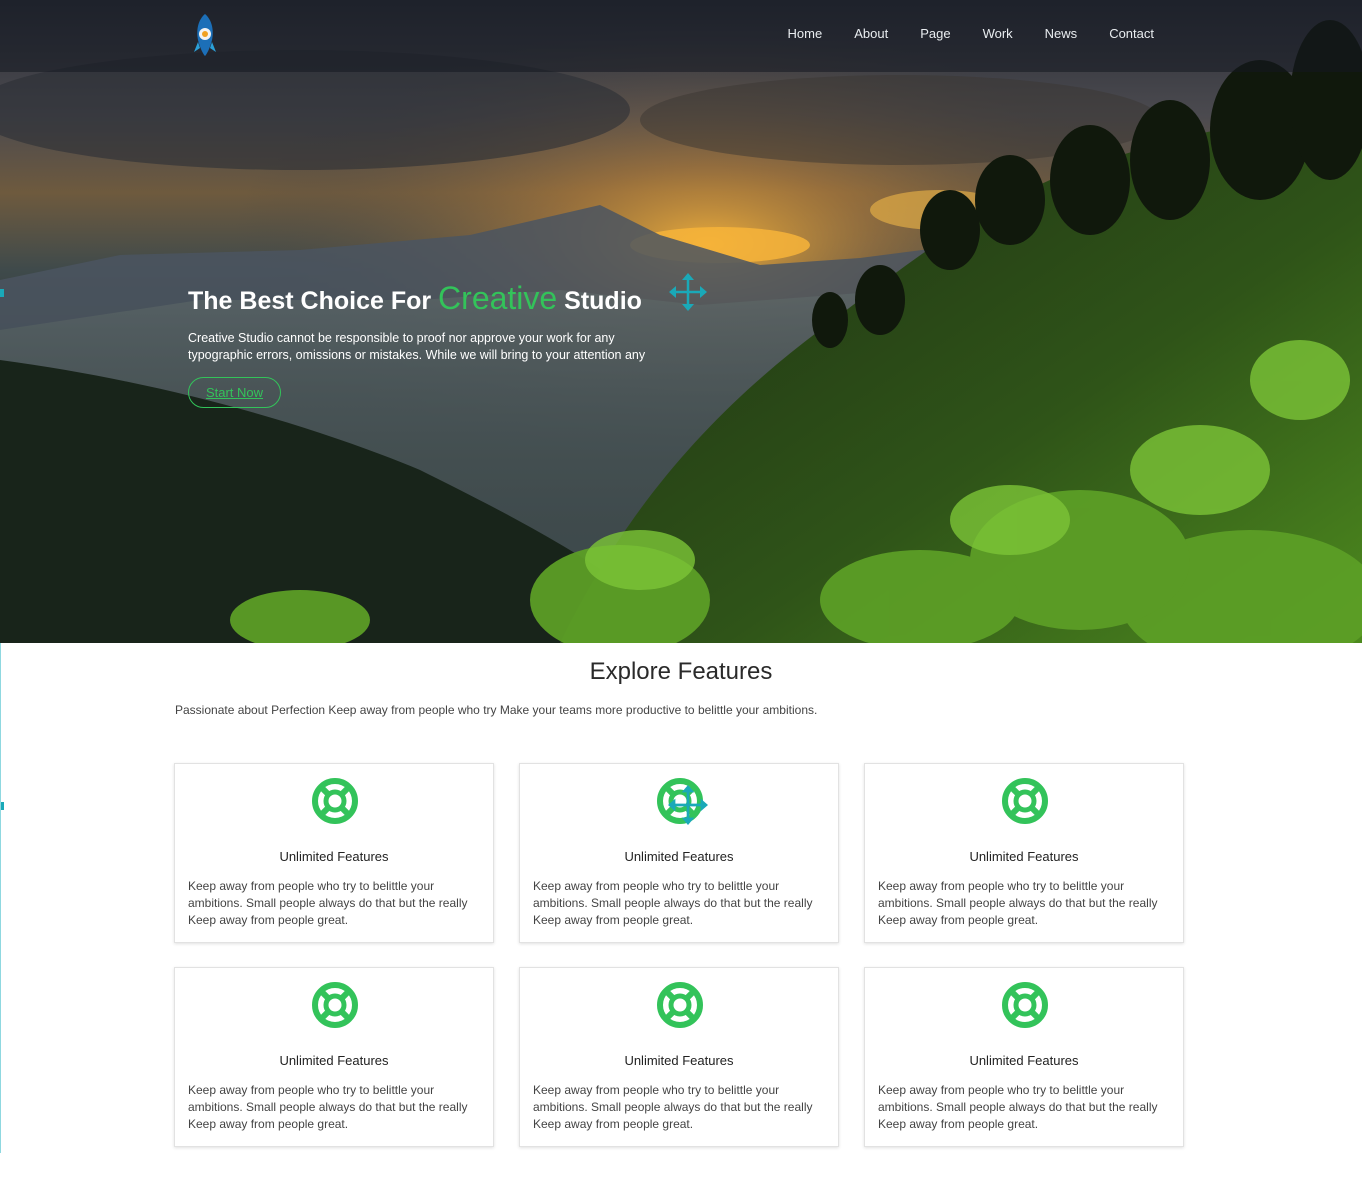 This screenshot has height=1200, width=1366. I want to click on edge-guide-line, so click(0, 898).